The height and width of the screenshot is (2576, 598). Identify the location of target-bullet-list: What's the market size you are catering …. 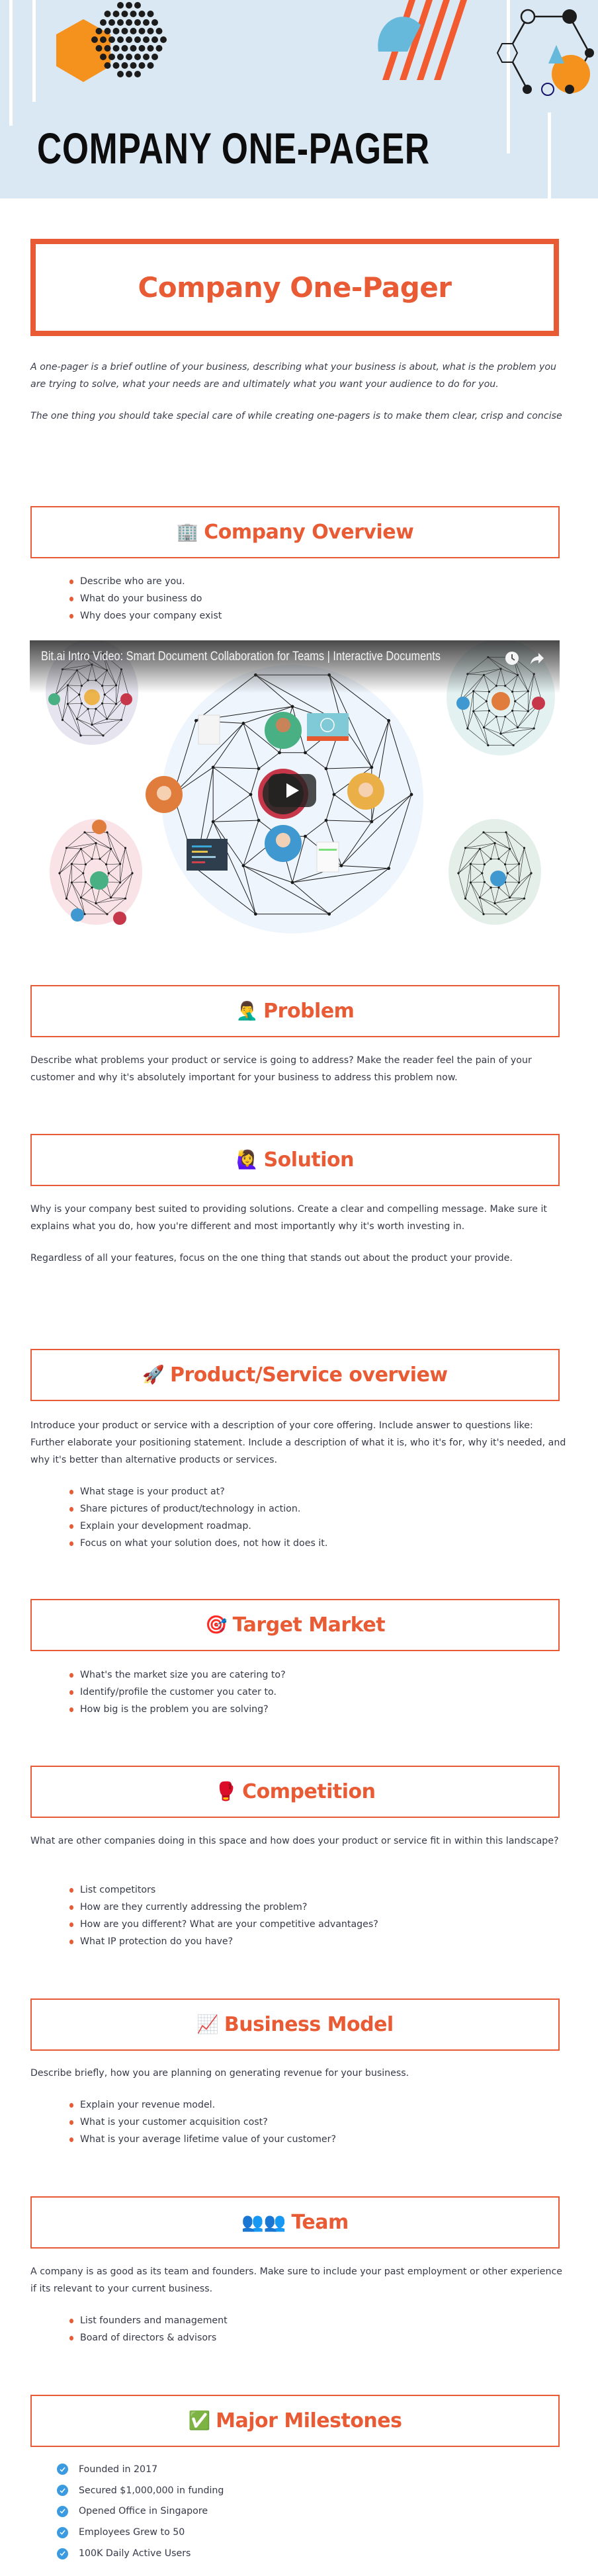
(177, 1692).